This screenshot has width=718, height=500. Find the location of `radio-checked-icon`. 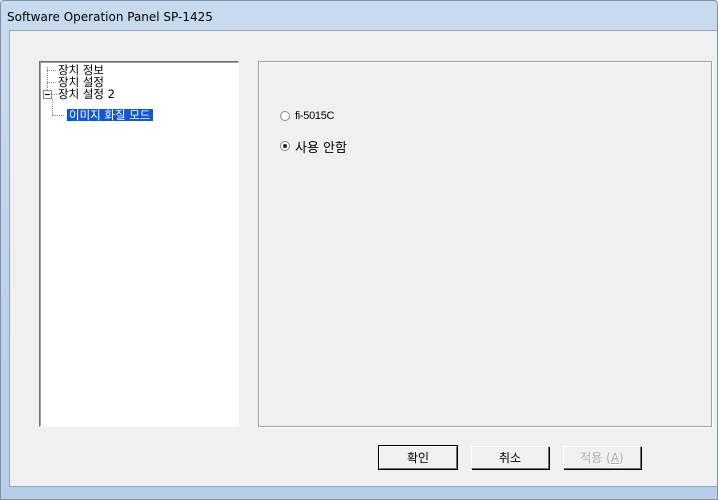

radio-checked-icon is located at coordinates (285, 146).